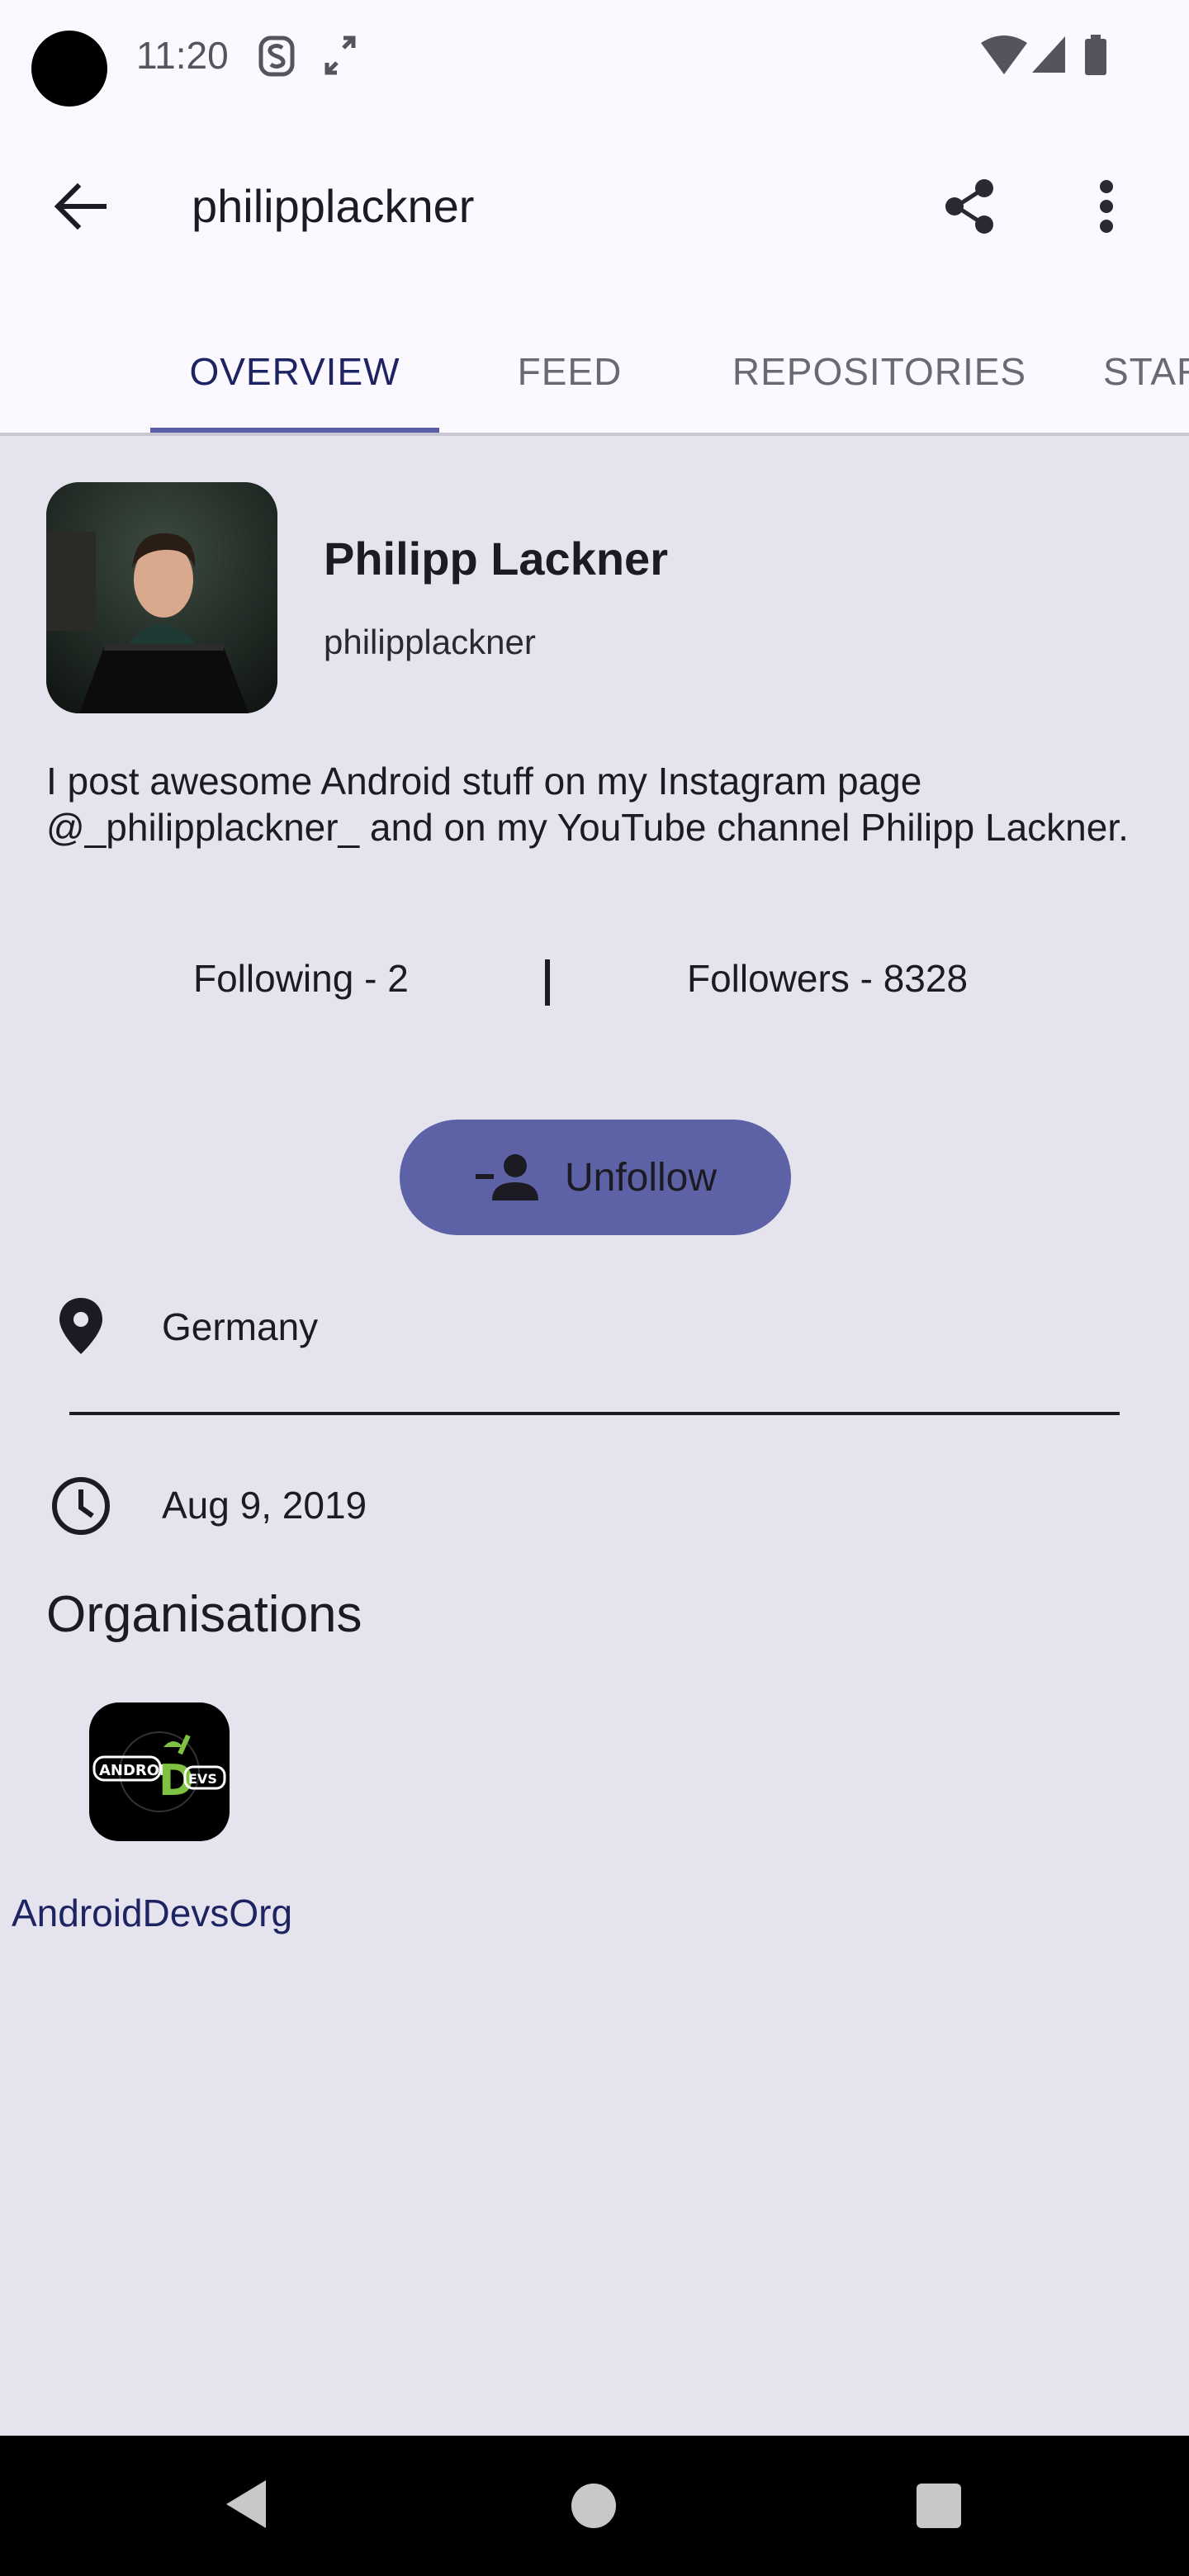 This screenshot has height=2576, width=1189. Describe the element at coordinates (569, 371) in the screenshot. I see `tab-feed: FEED` at that location.